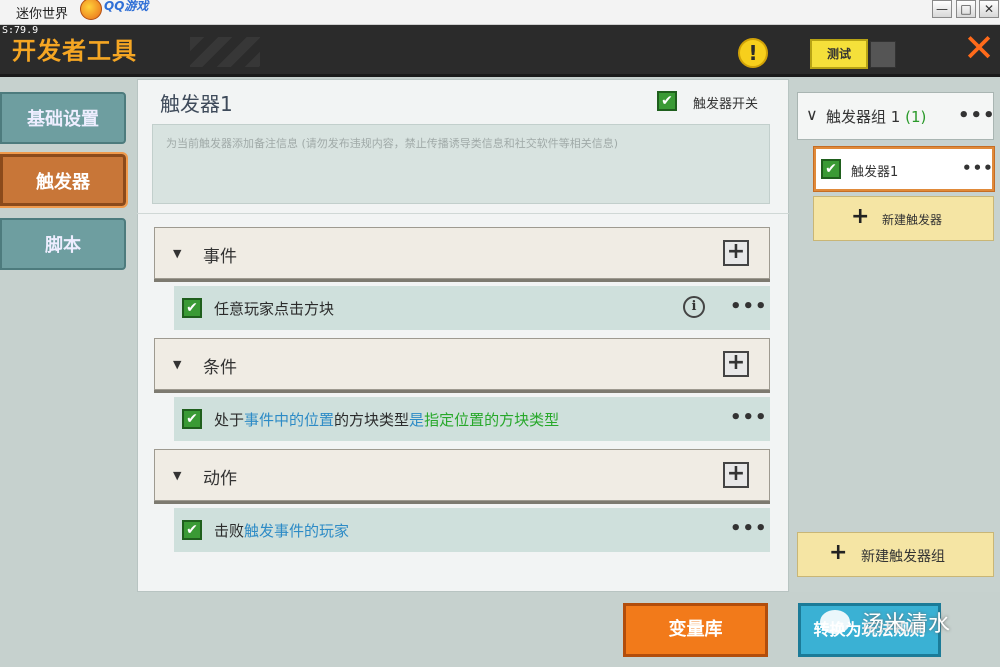  Describe the element at coordinates (220, 479) in the screenshot. I see `section-title: 动作` at that location.